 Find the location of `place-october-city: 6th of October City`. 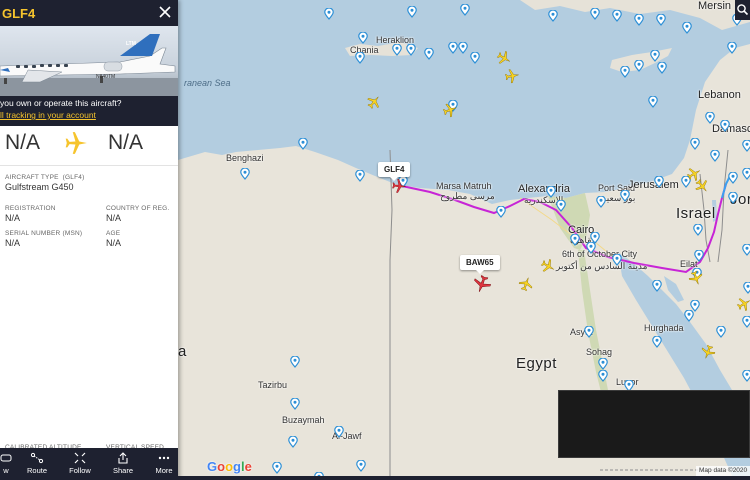

place-october-city: 6th of October City is located at coordinates (600, 254).